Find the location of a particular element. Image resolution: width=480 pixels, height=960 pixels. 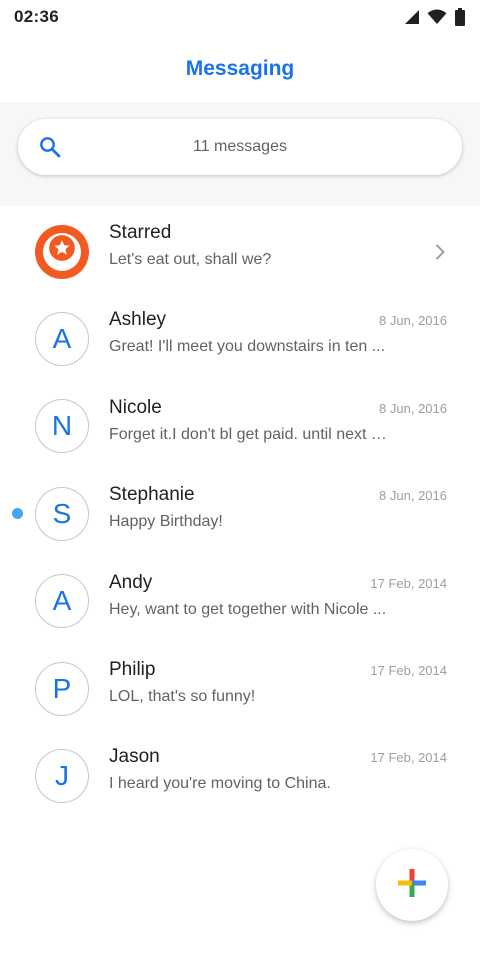

app-bar: Messaging is located at coordinates (240, 68).